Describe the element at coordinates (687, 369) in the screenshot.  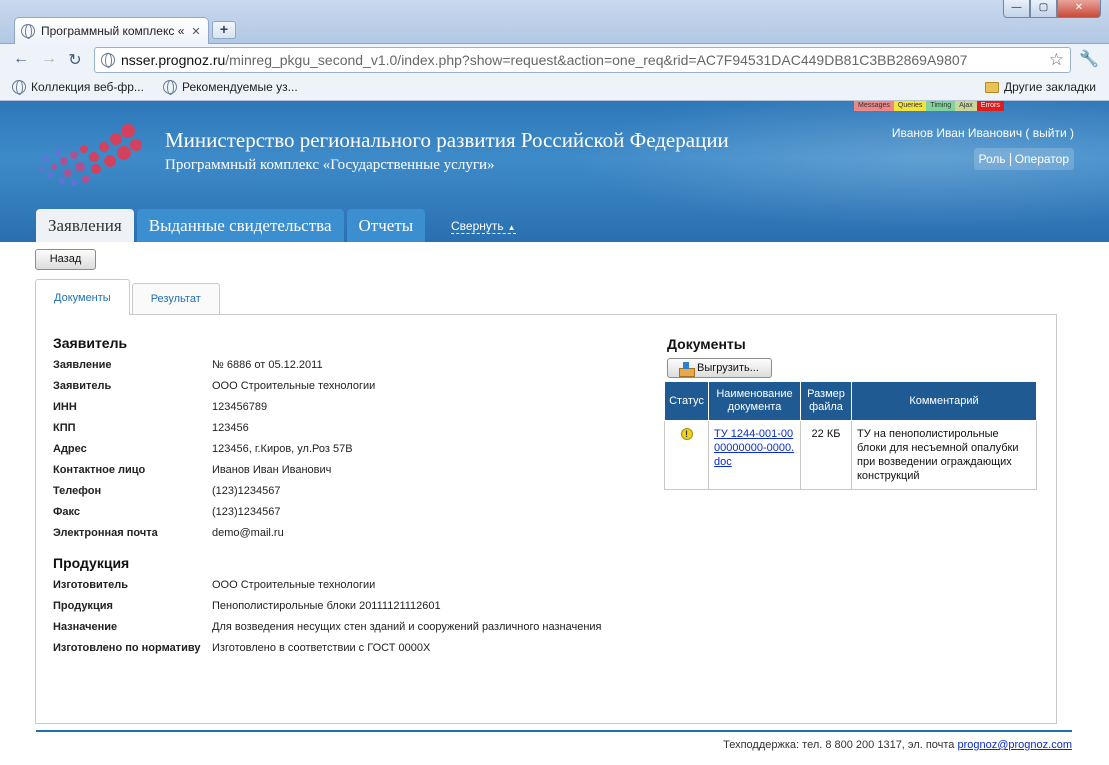
I see `download-icon` at that location.